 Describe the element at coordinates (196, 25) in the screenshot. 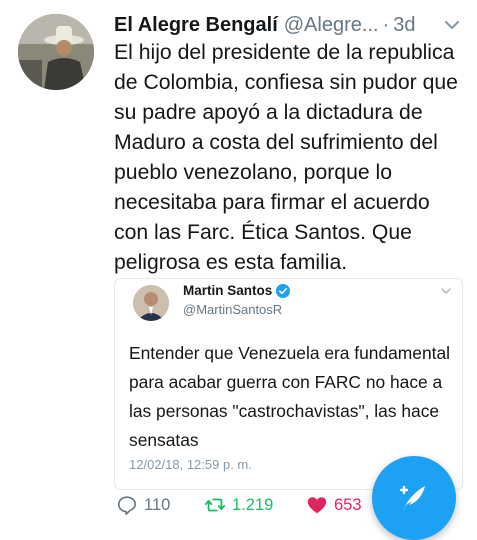

I see `author-name: El Alegre Bengalí` at that location.